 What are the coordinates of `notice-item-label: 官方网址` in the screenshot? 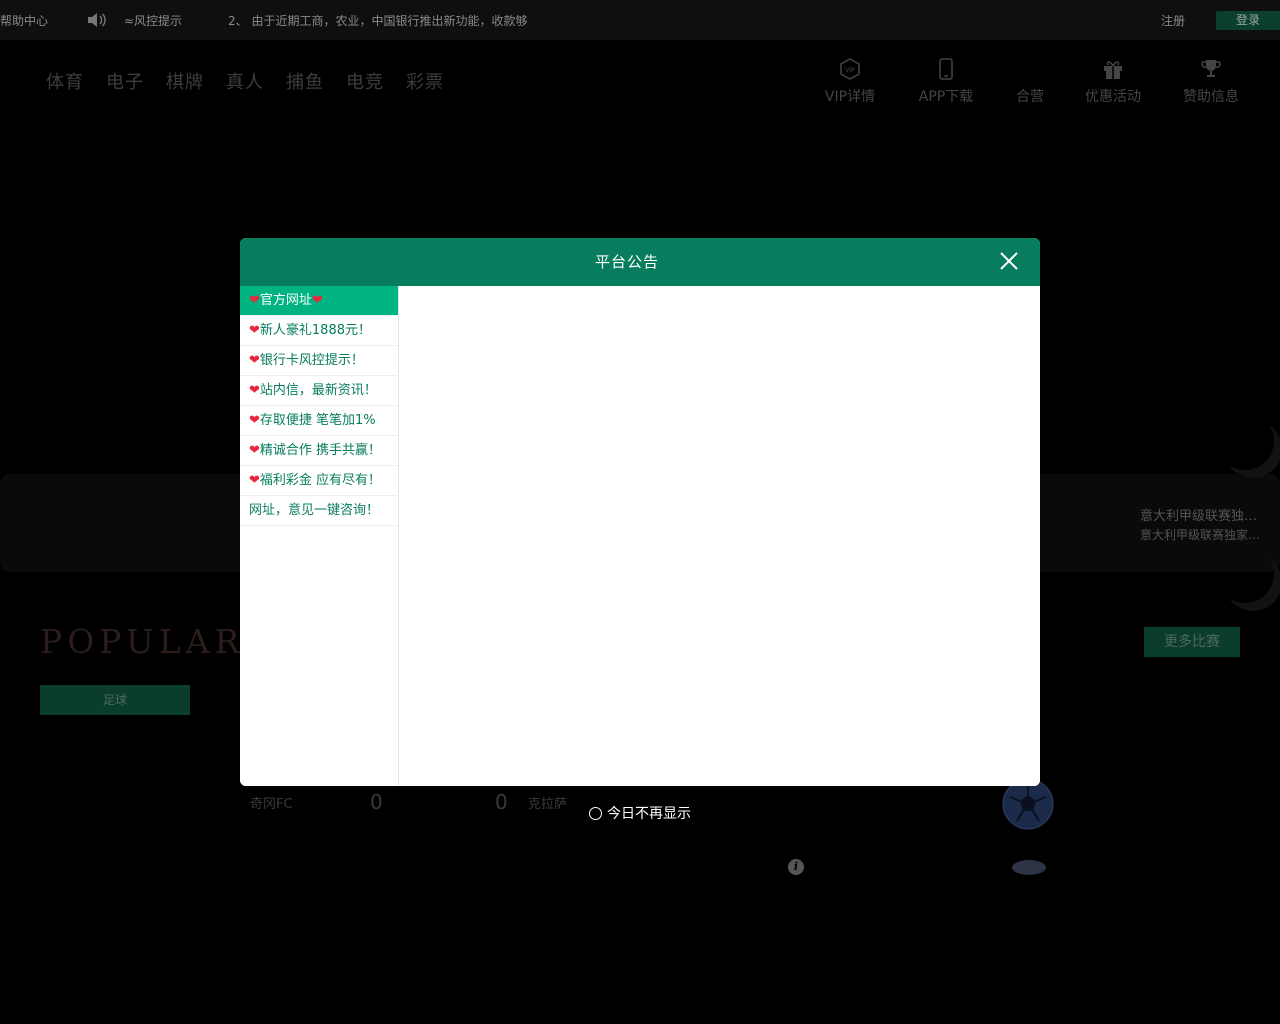 It's located at (285, 300).